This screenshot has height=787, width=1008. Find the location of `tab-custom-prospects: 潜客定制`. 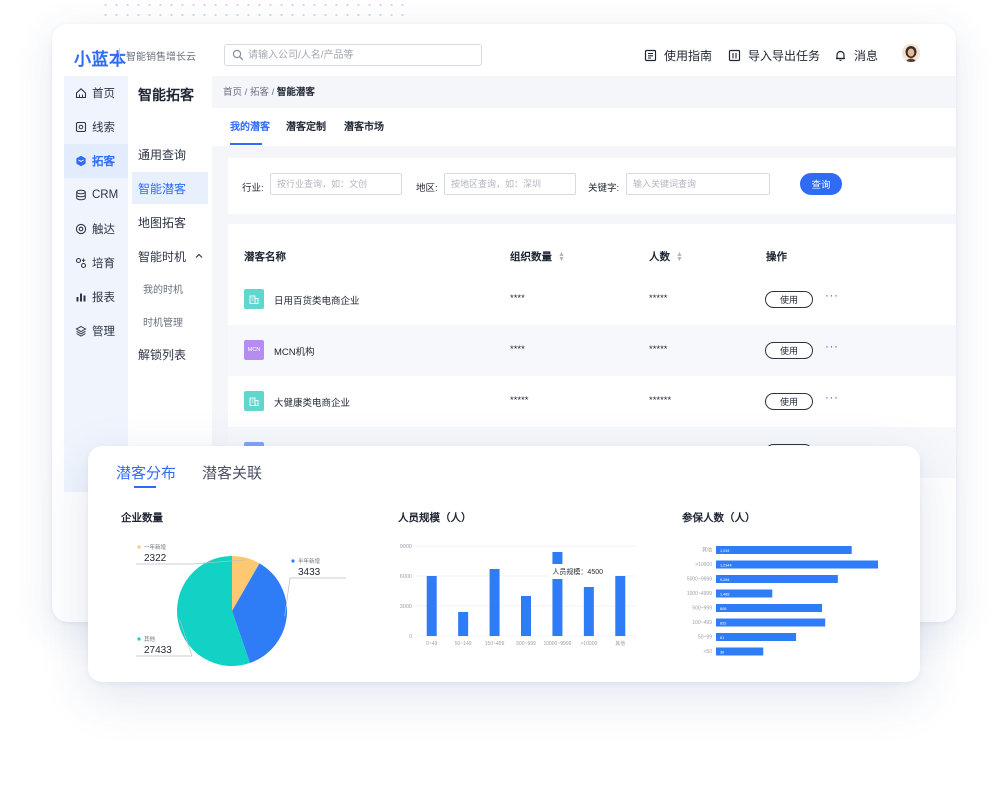

tab-custom-prospects: 潜客定制 is located at coordinates (306, 125).